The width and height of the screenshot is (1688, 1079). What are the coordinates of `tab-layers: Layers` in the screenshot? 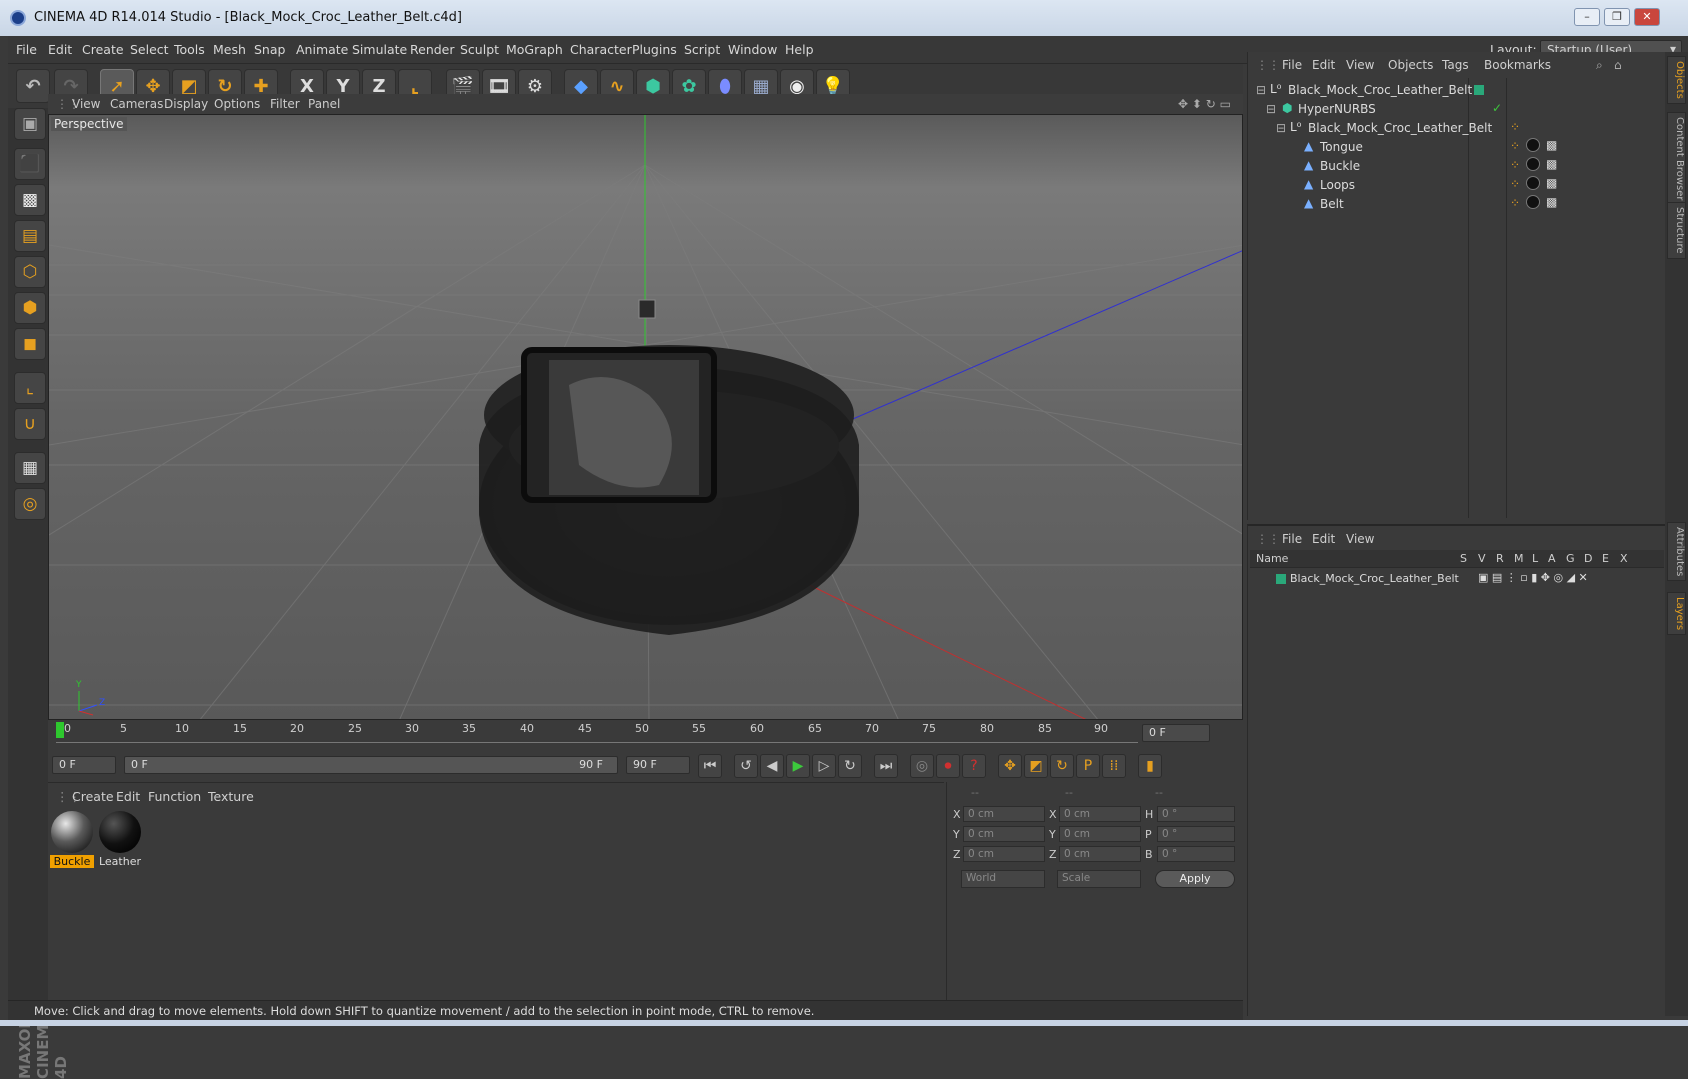 It's located at (1676, 614).